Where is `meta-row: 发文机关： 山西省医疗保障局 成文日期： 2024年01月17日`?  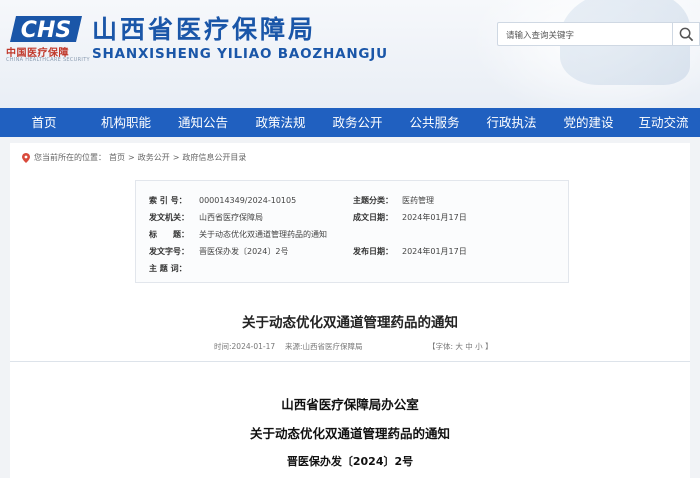
meta-row: 发文机关： 山西省医疗保障局 成文日期： 2024年01月17日 is located at coordinates (352, 218).